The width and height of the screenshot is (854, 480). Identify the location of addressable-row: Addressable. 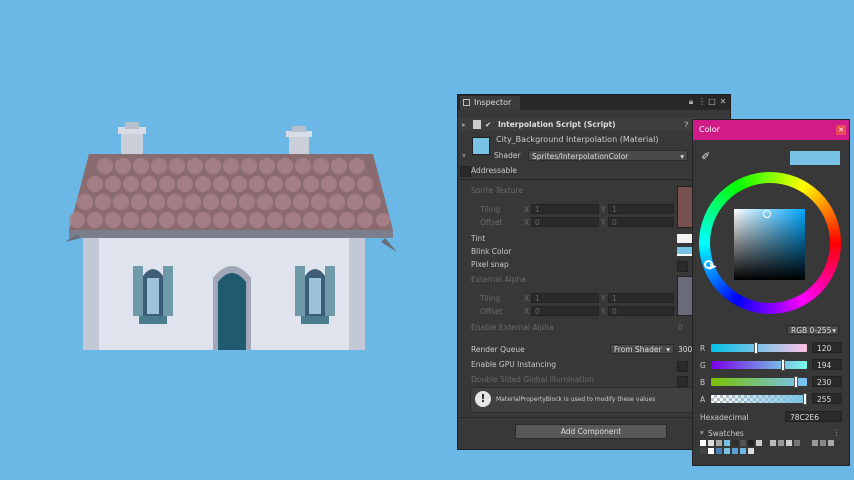
(594, 170).